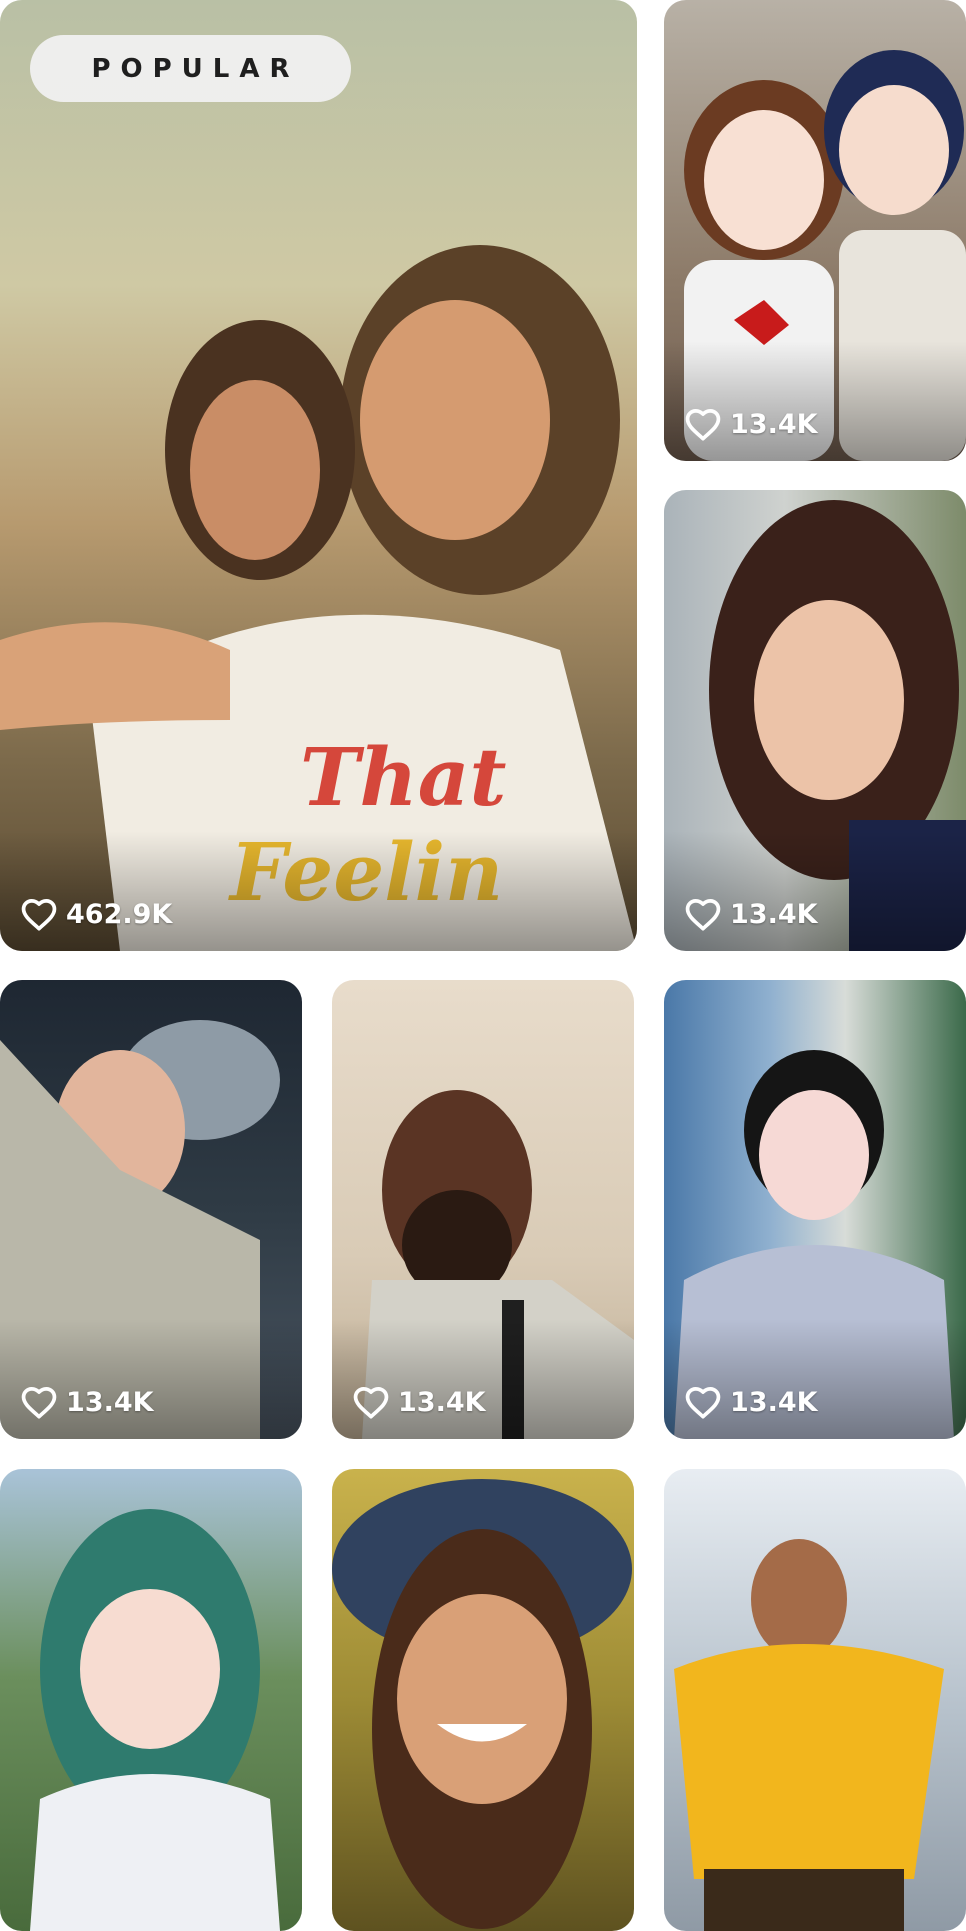 This screenshot has height=1931, width=966. Describe the element at coordinates (119, 914) in the screenshot. I see `like-count-text: 462.9K` at that location.